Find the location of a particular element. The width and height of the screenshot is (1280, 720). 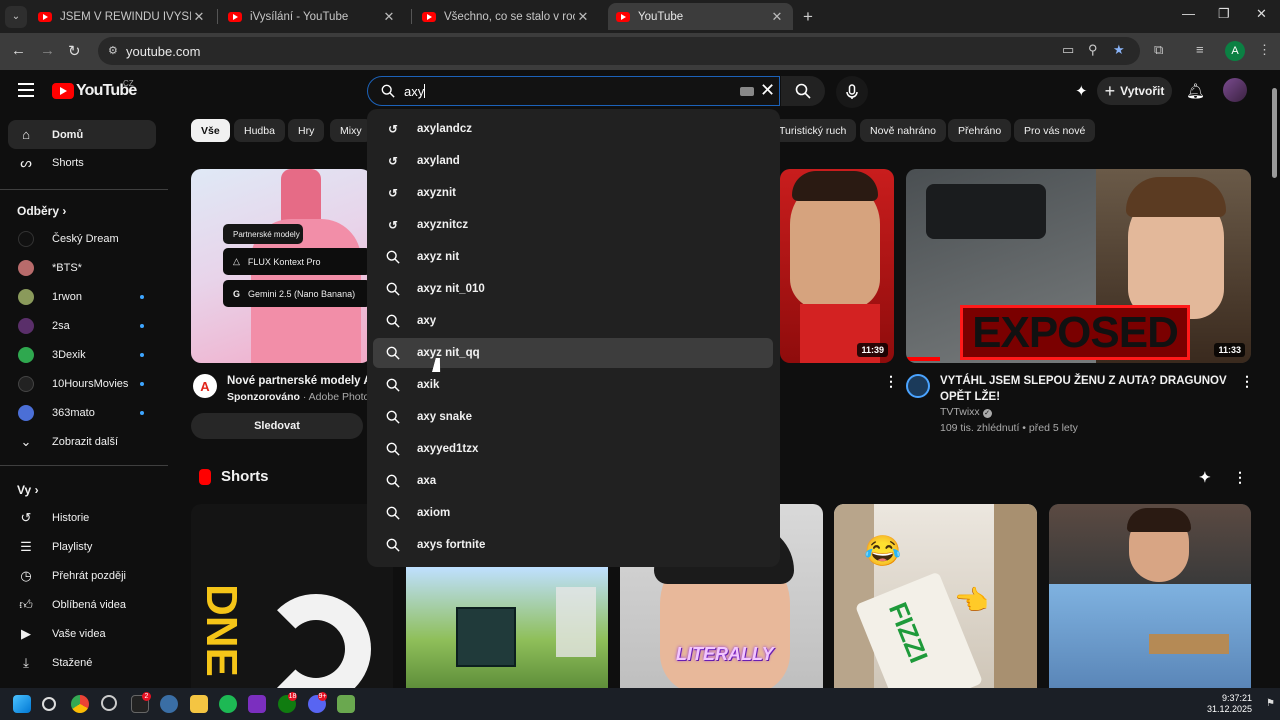

search-suggestion: axys fortnite is located at coordinates (573, 545).